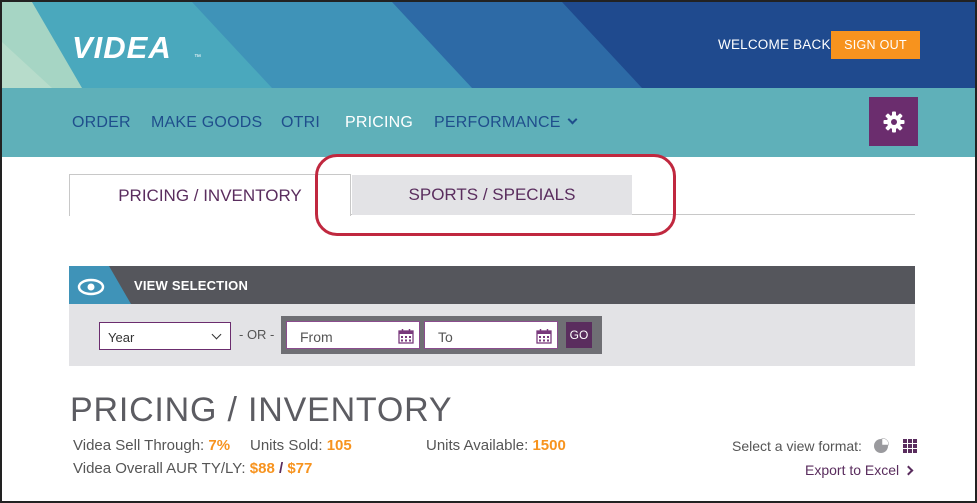 The width and height of the screenshot is (977, 503). What do you see at coordinates (206, 123) in the screenshot?
I see `nav-item-make-goods: MAKE GOODS` at bounding box center [206, 123].